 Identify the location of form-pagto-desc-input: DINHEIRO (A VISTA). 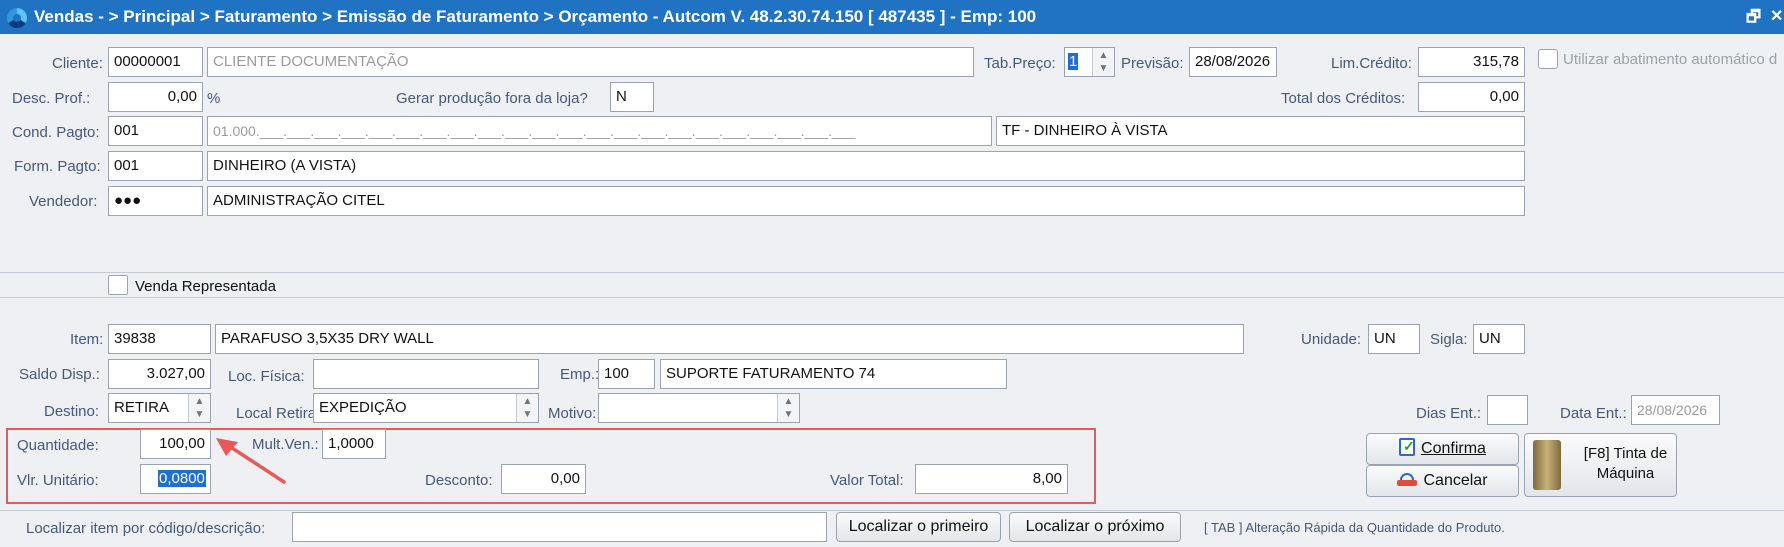
(866, 166).